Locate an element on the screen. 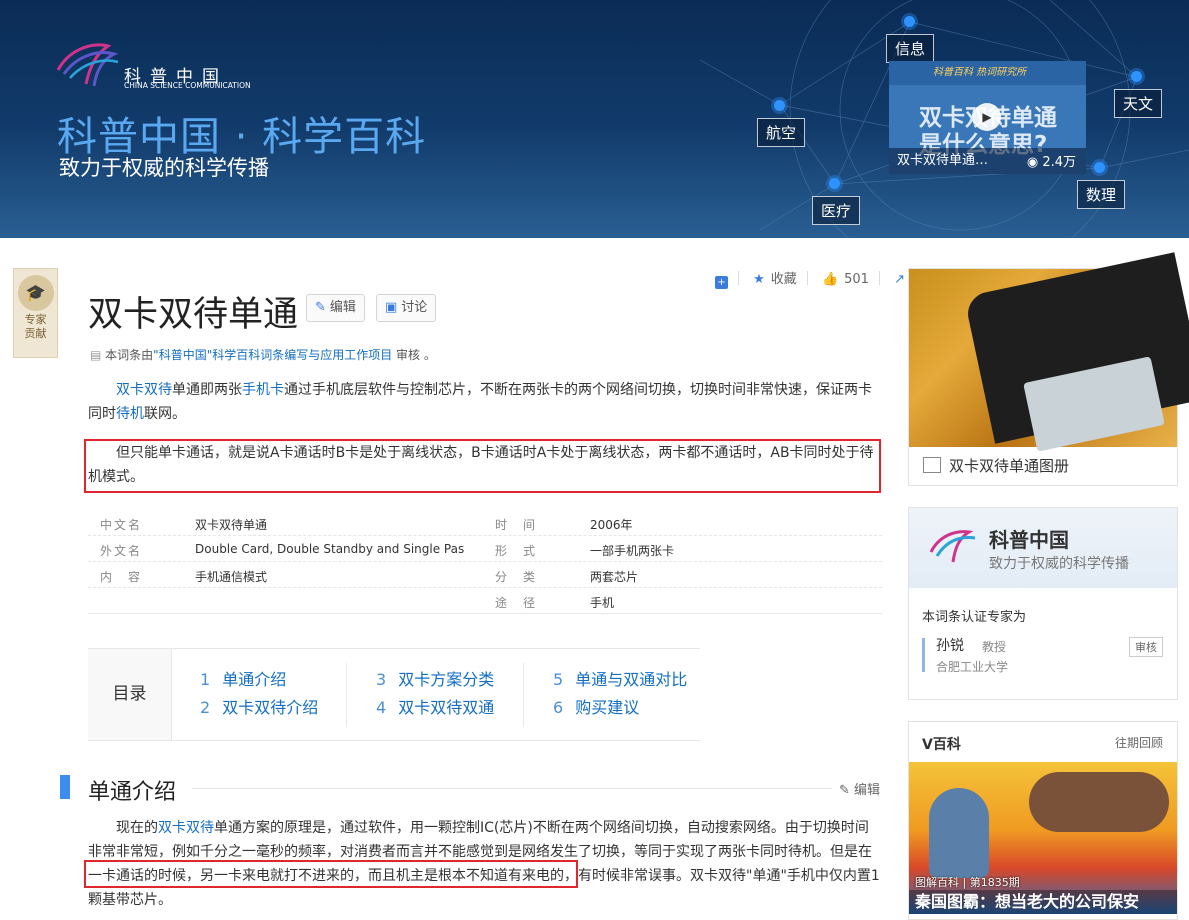  toc-item-label: 双卡双待介绍 is located at coordinates (270, 707).